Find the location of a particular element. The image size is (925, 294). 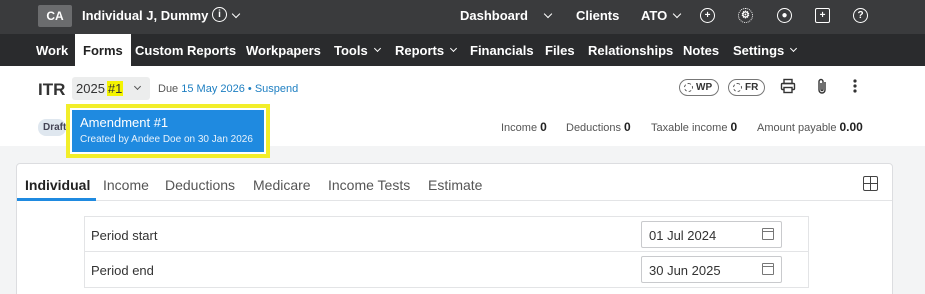

tab-income-tests: Income Tests is located at coordinates (369, 185).